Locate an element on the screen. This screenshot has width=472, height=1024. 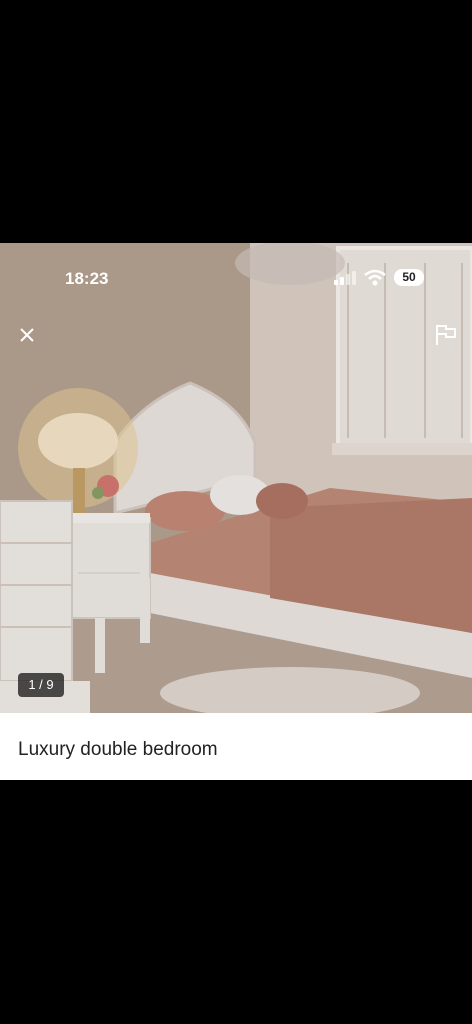
report-button is located at coordinates (446, 335).